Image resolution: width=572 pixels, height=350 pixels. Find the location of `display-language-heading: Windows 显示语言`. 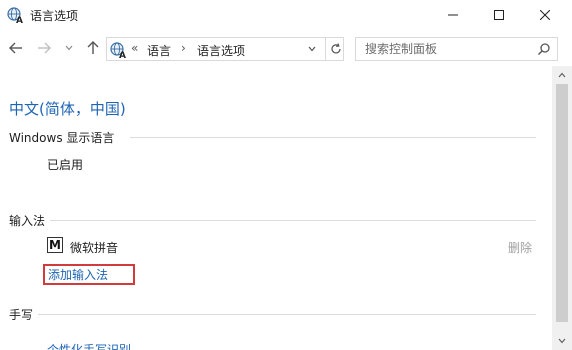

display-language-heading: Windows 显示语言 is located at coordinates (62, 138).